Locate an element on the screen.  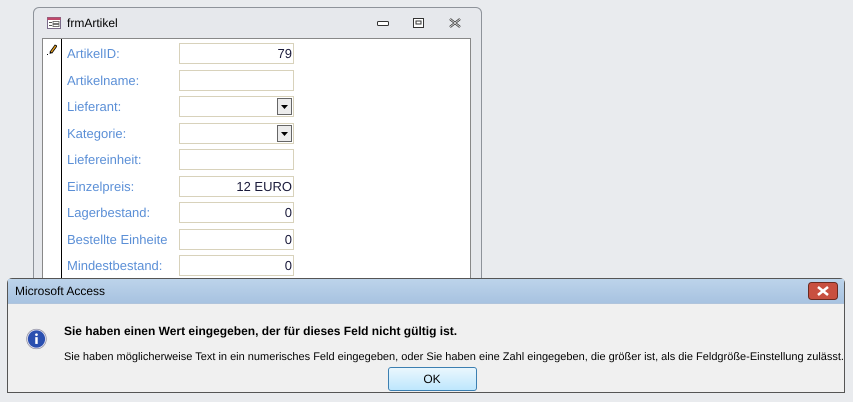
form-icon is located at coordinates (54, 23).